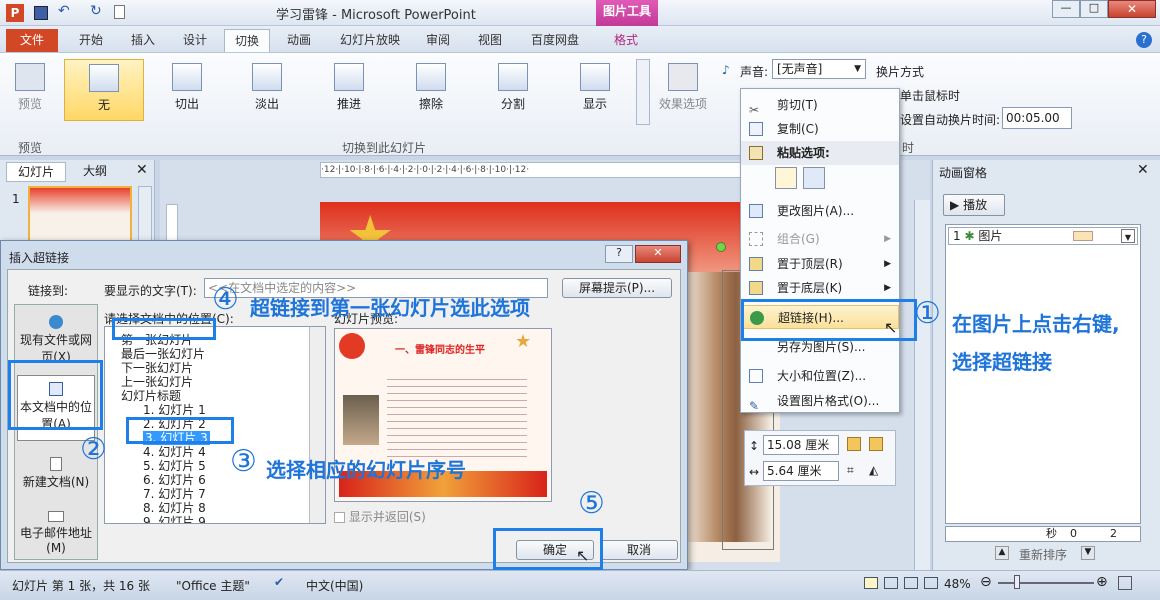 The width and height of the screenshot is (1160, 600). Describe the element at coordinates (887, 288) in the screenshot. I see `chevron-right-icon: ▶` at that location.